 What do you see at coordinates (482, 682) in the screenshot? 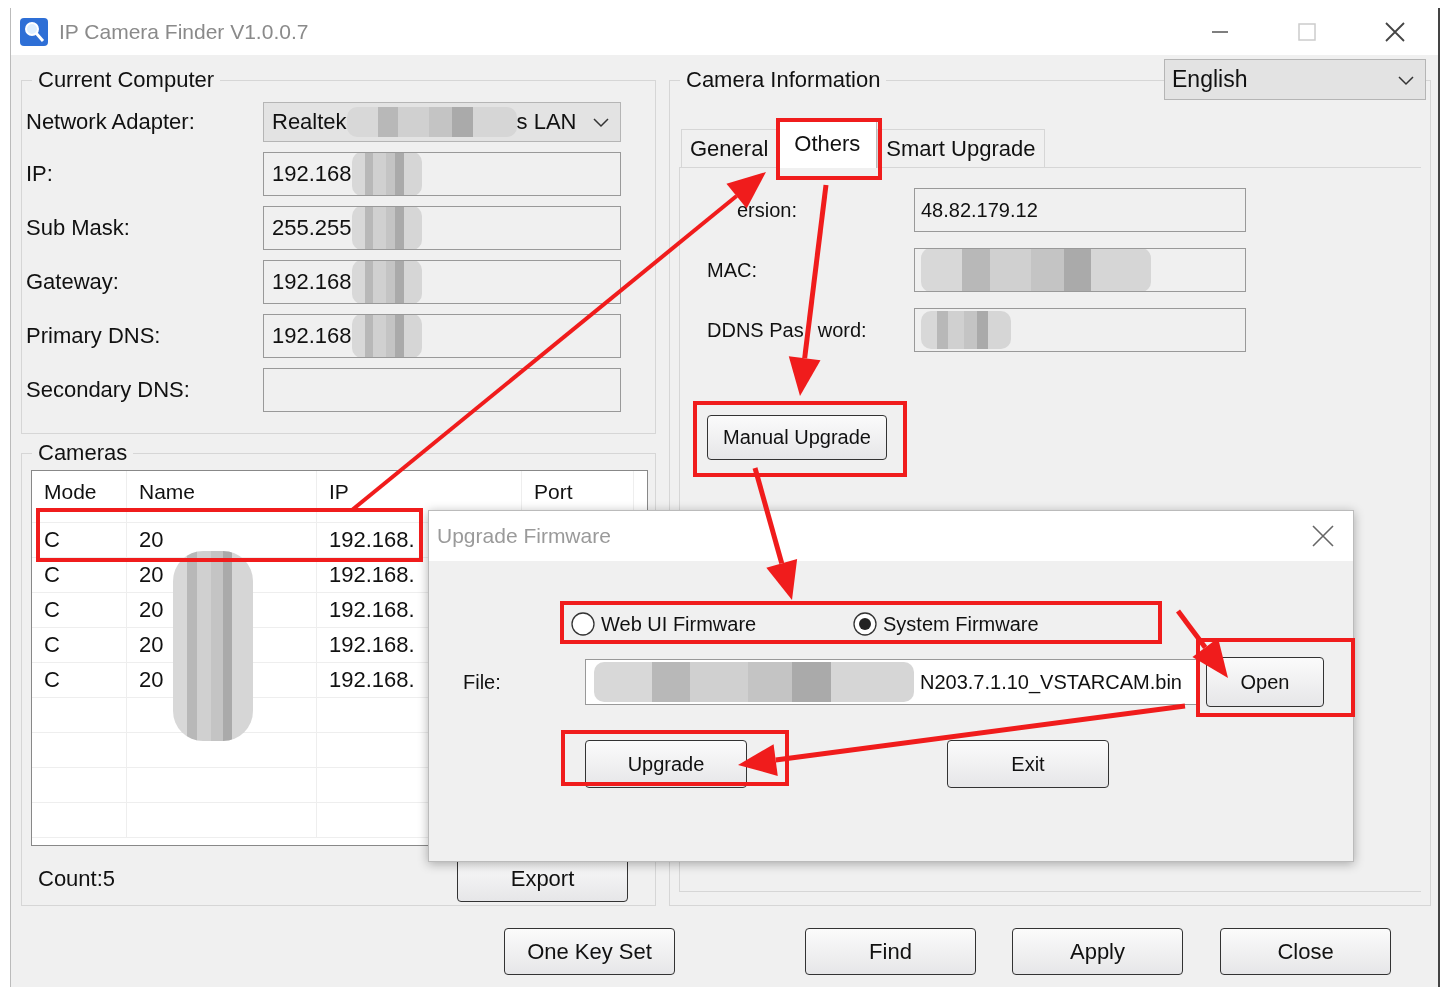
I see `field-label: File:` at bounding box center [482, 682].